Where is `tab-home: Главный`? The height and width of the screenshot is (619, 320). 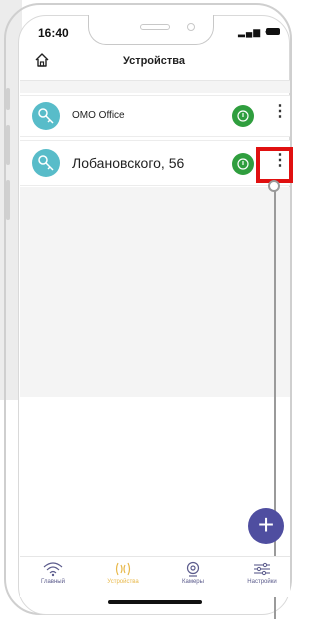 tab-home: Главный is located at coordinates (53, 573).